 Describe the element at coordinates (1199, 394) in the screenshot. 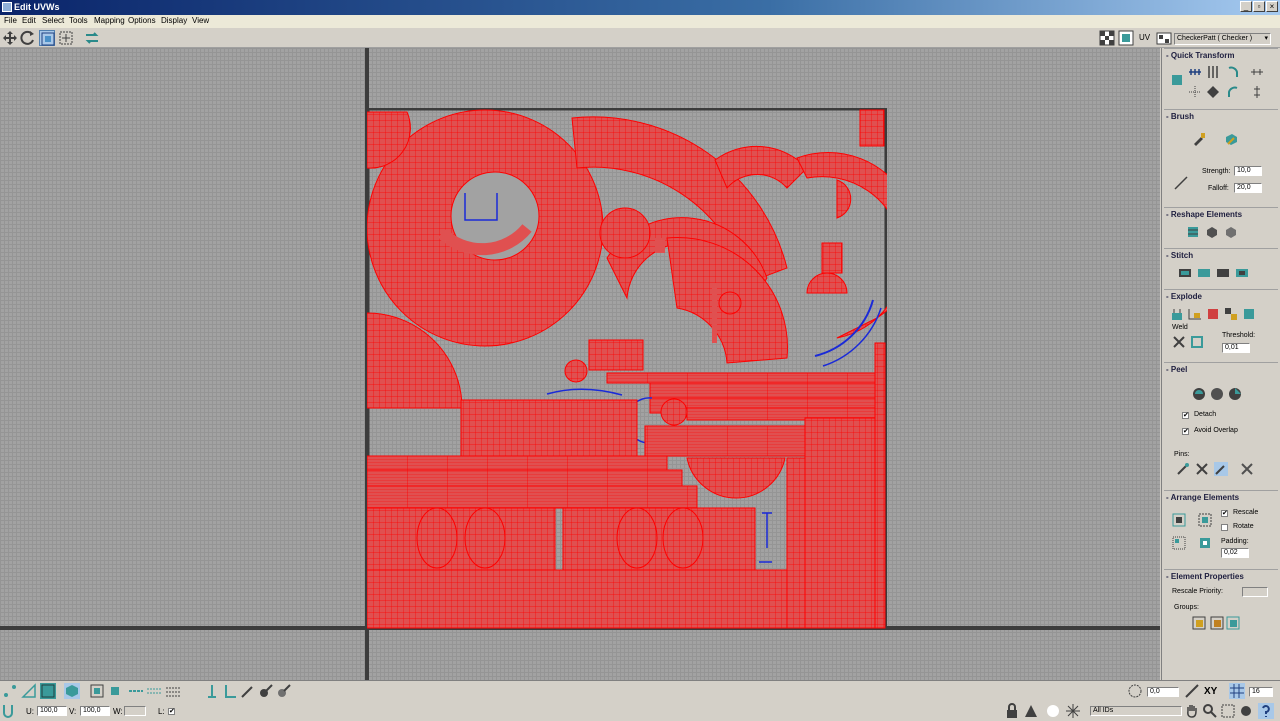

I see `quick-peel-icon` at that location.